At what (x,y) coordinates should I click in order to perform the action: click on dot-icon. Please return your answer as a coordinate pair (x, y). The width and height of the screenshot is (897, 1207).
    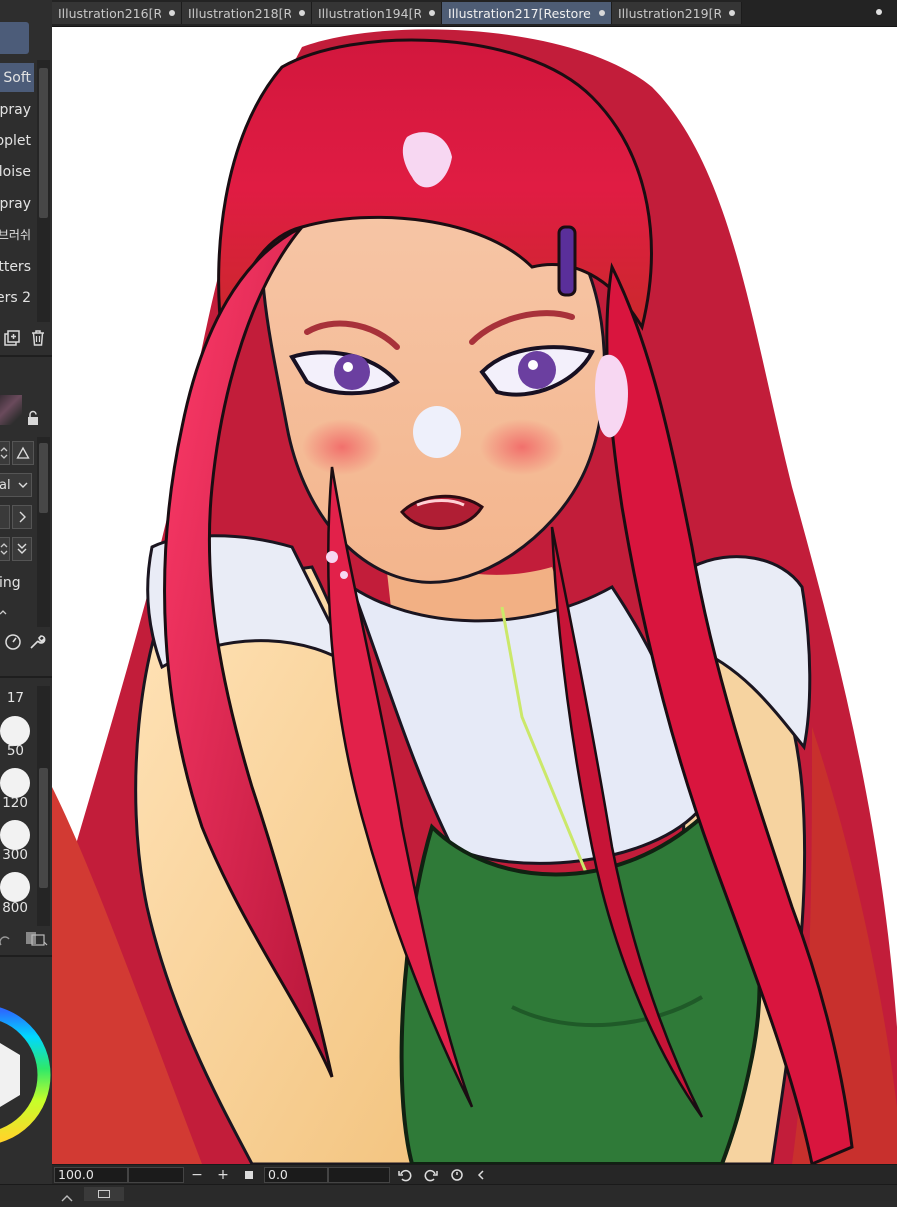
    Looking at the image, I should click on (879, 12).